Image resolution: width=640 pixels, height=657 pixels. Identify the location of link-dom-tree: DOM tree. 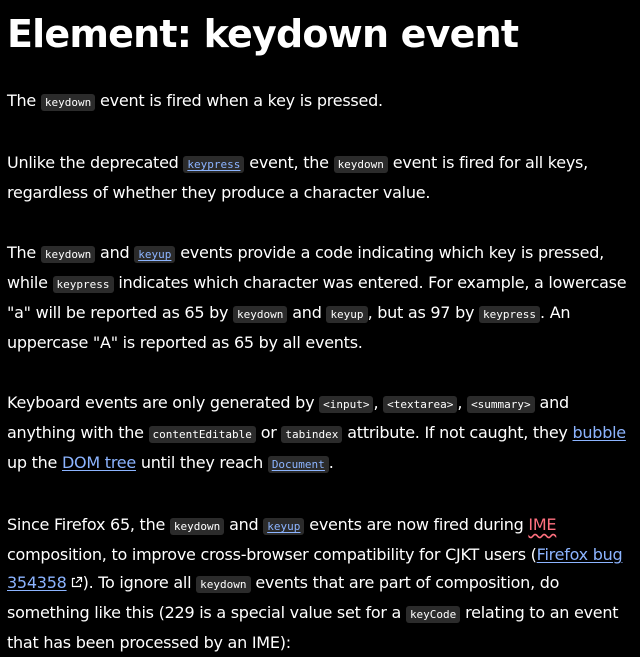
(99, 462).